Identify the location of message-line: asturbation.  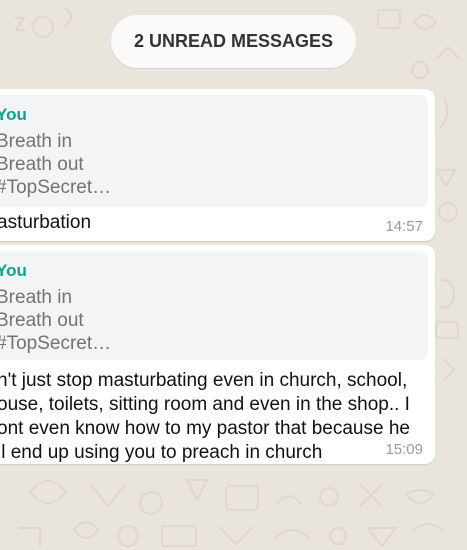
(46, 222).